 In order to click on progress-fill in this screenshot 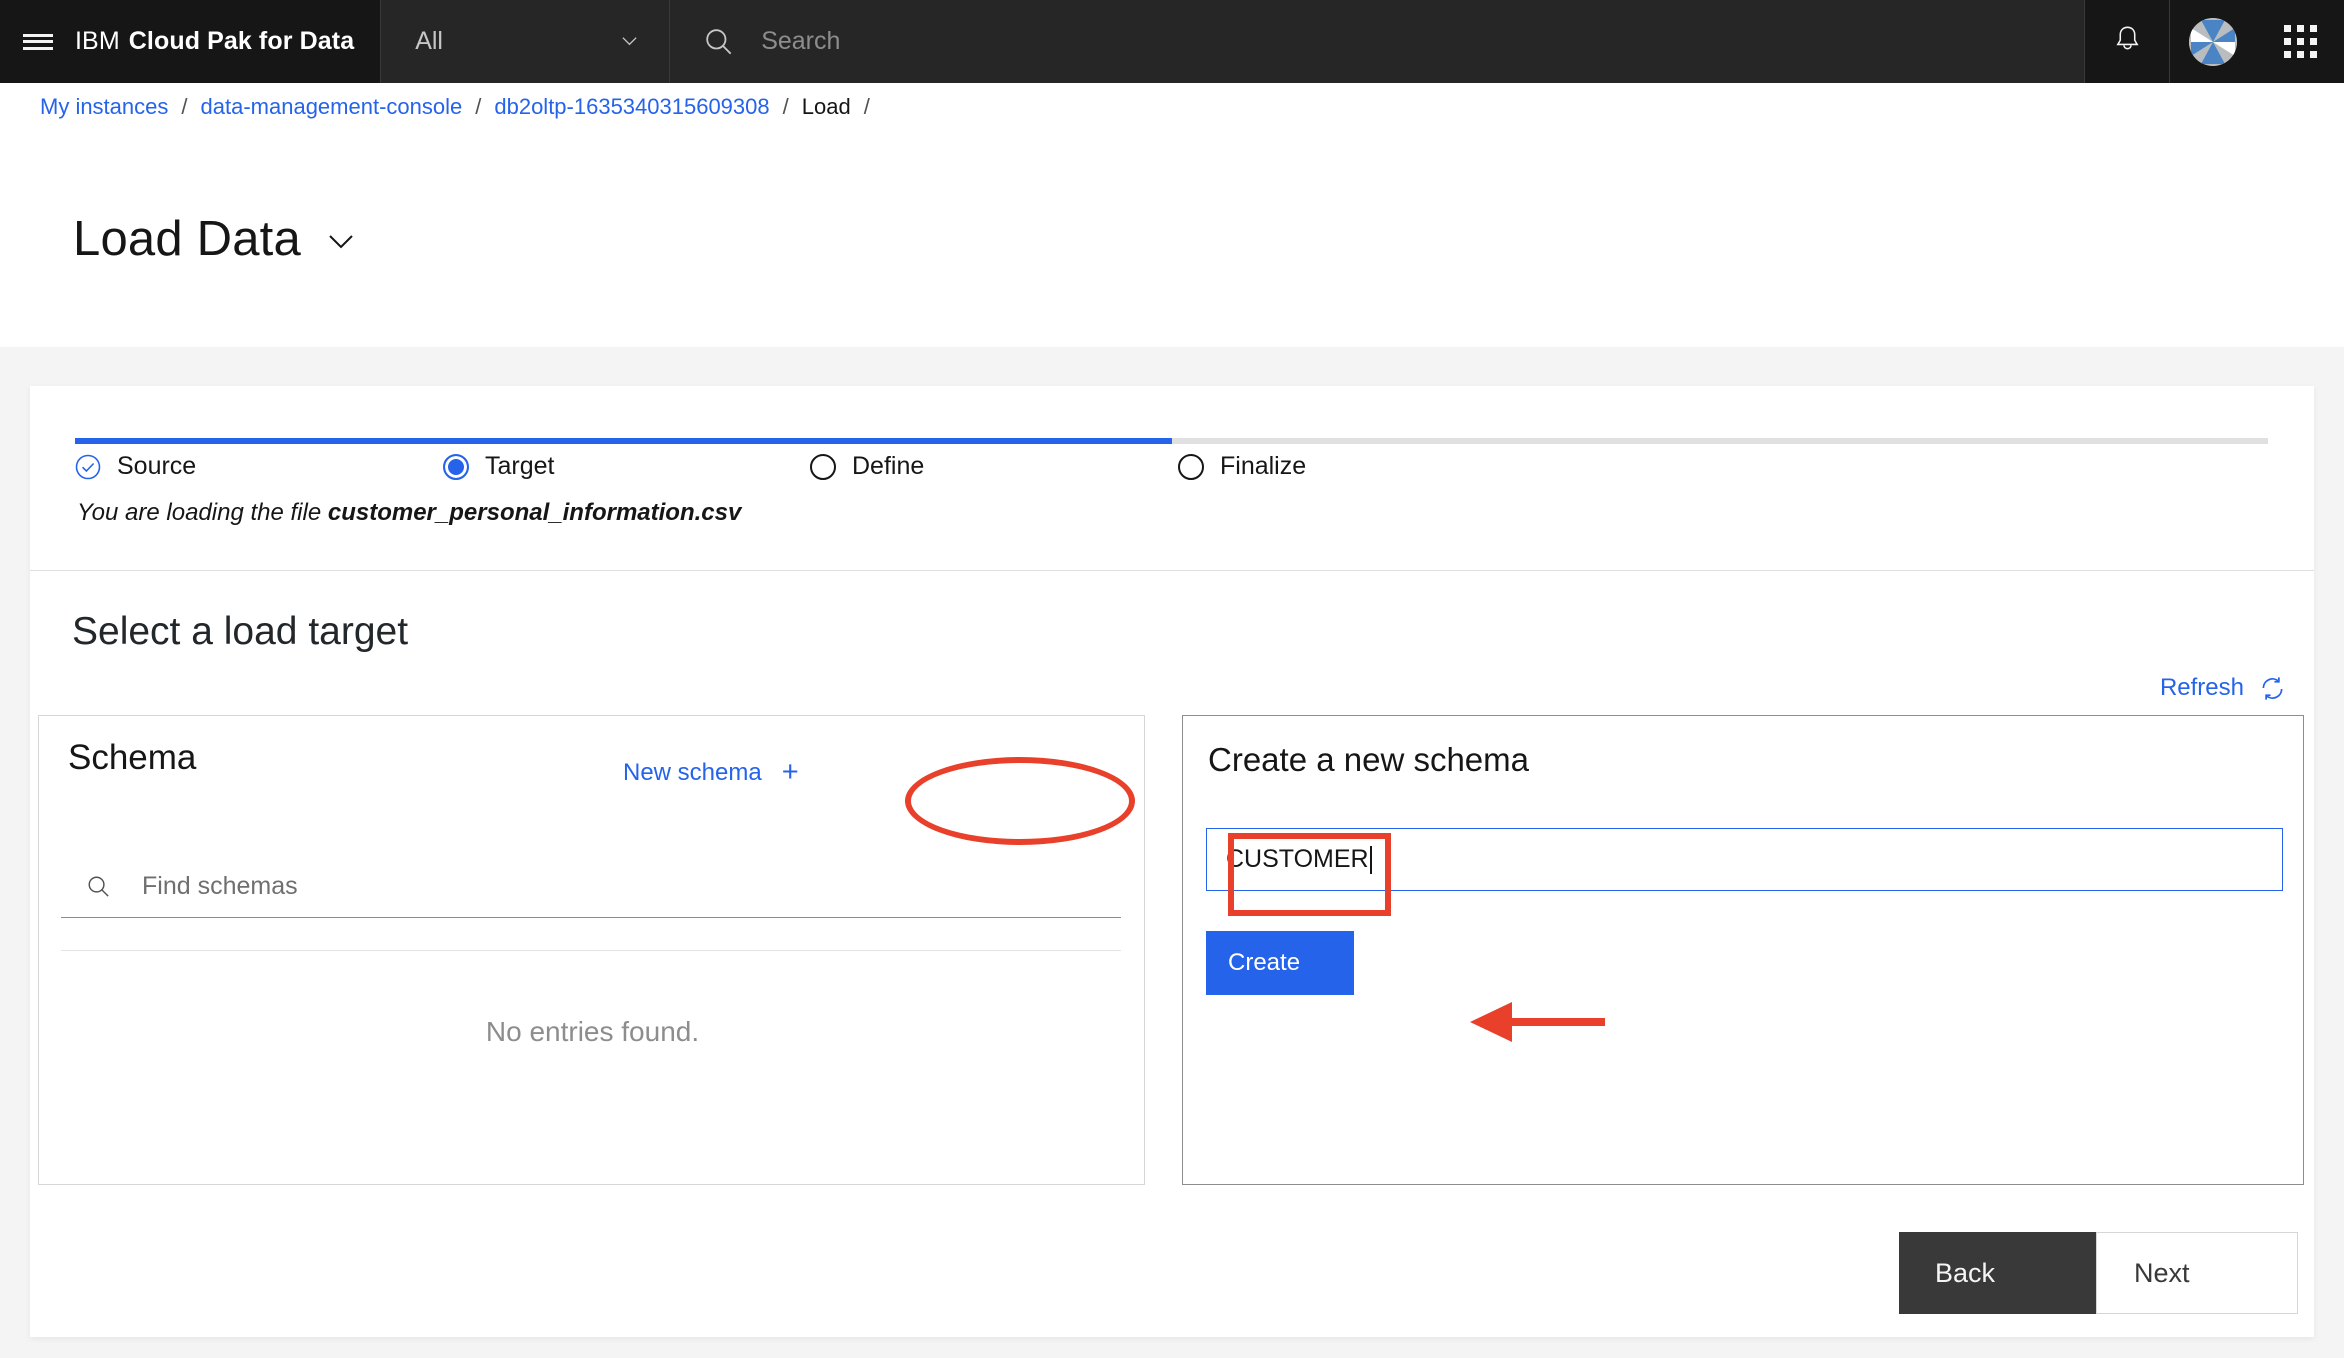, I will do `click(623, 441)`.